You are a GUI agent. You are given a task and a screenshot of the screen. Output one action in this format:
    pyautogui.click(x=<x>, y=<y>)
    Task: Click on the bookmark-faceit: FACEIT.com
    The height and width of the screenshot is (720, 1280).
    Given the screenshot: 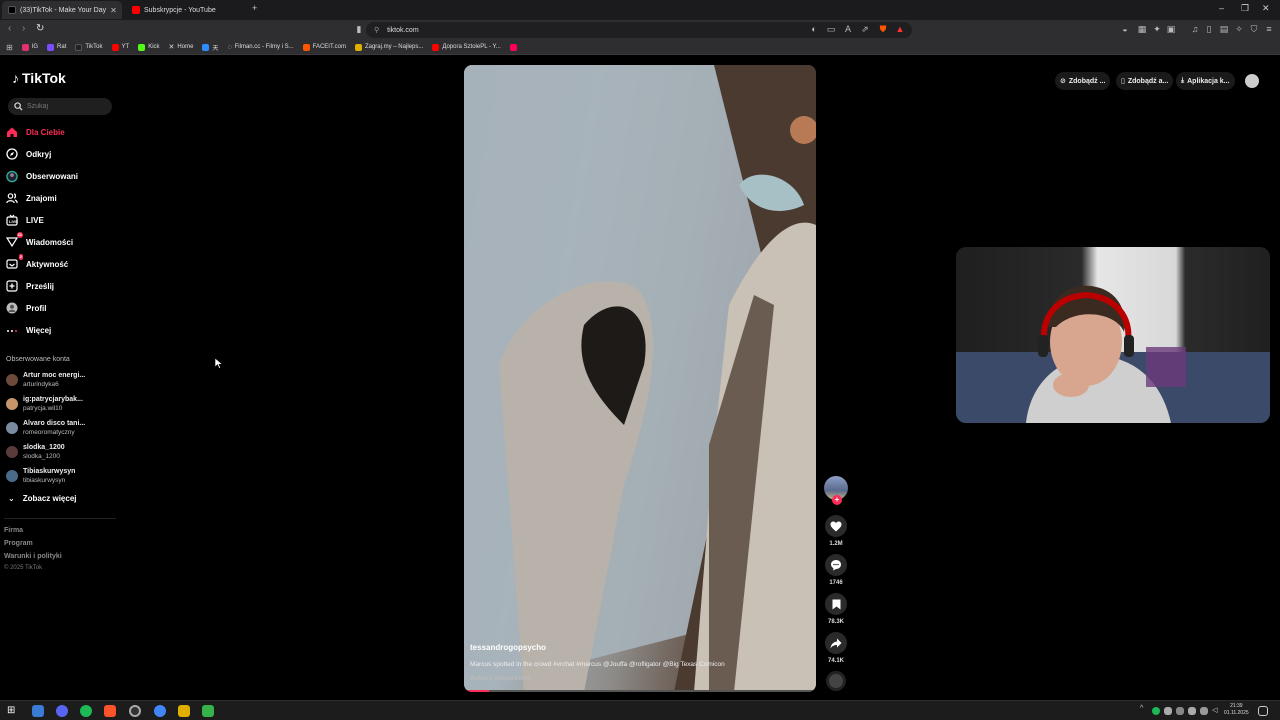 What is the action you would take?
    pyautogui.click(x=324, y=47)
    